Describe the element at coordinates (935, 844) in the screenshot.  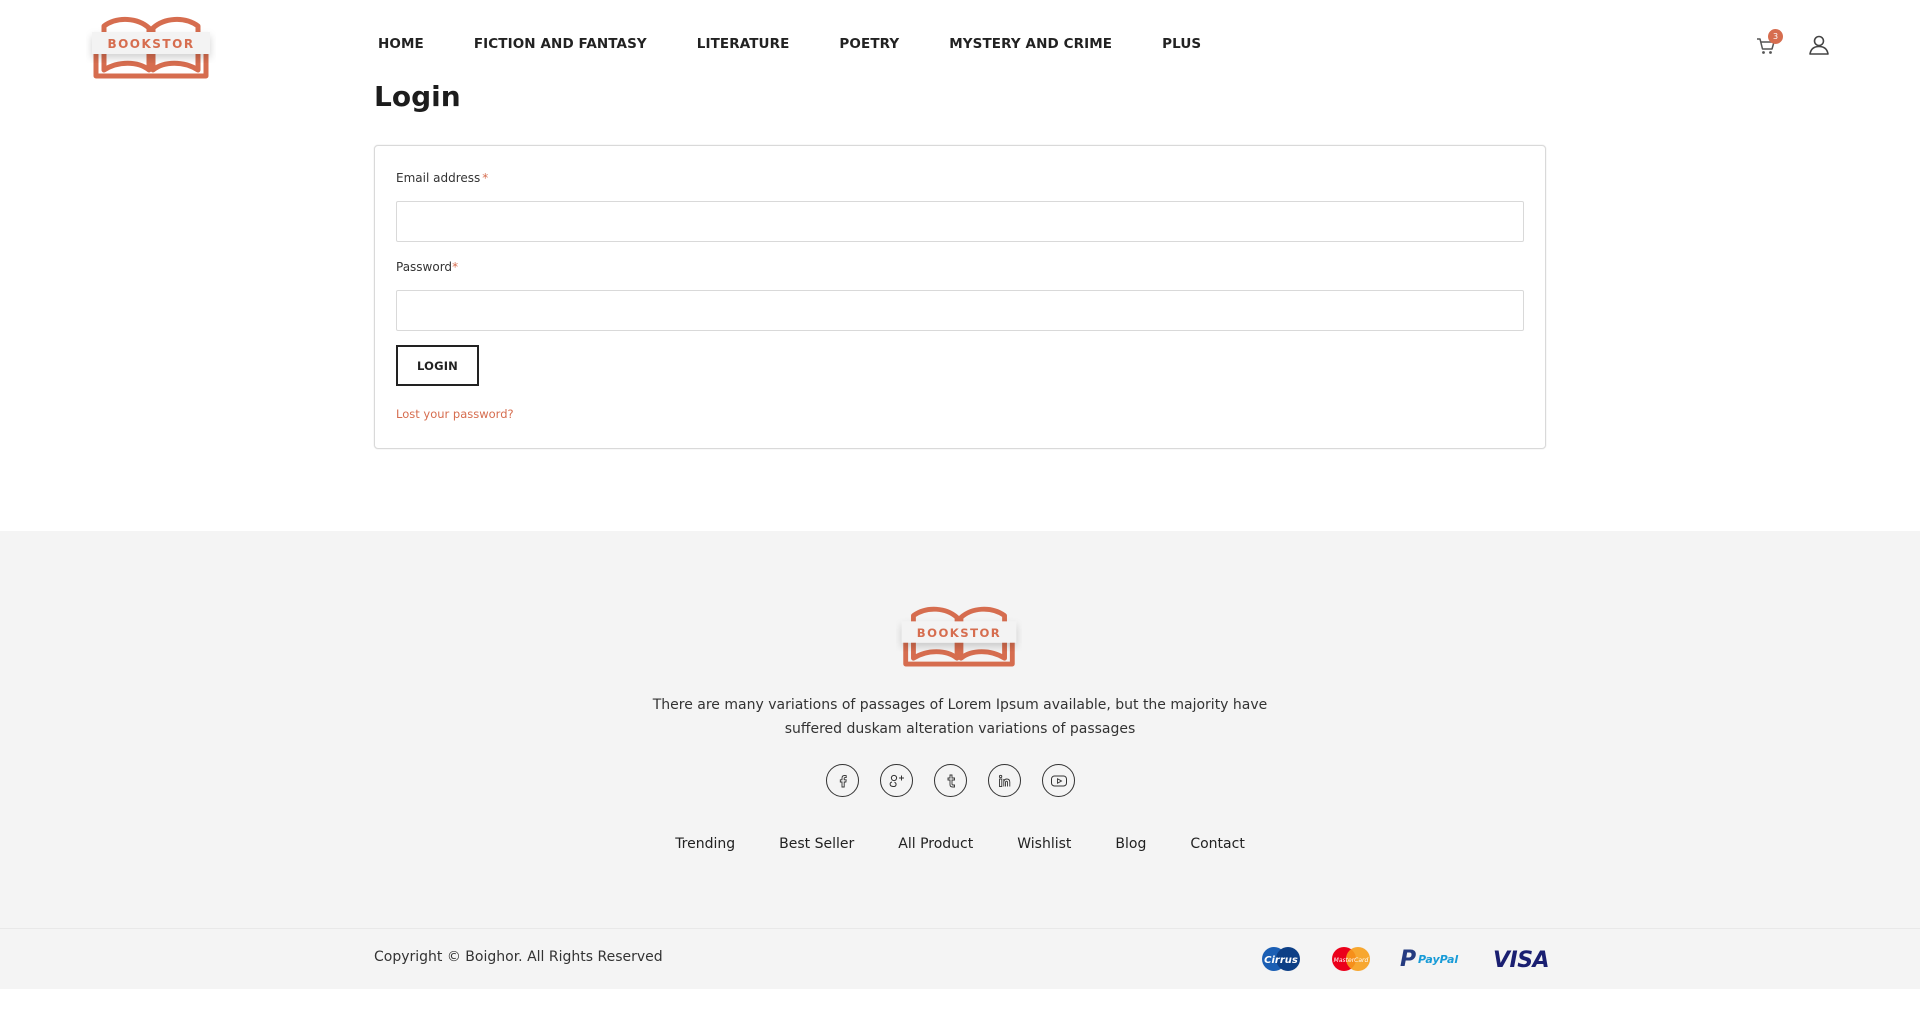
I see `footer-link-all-product: All Product` at that location.